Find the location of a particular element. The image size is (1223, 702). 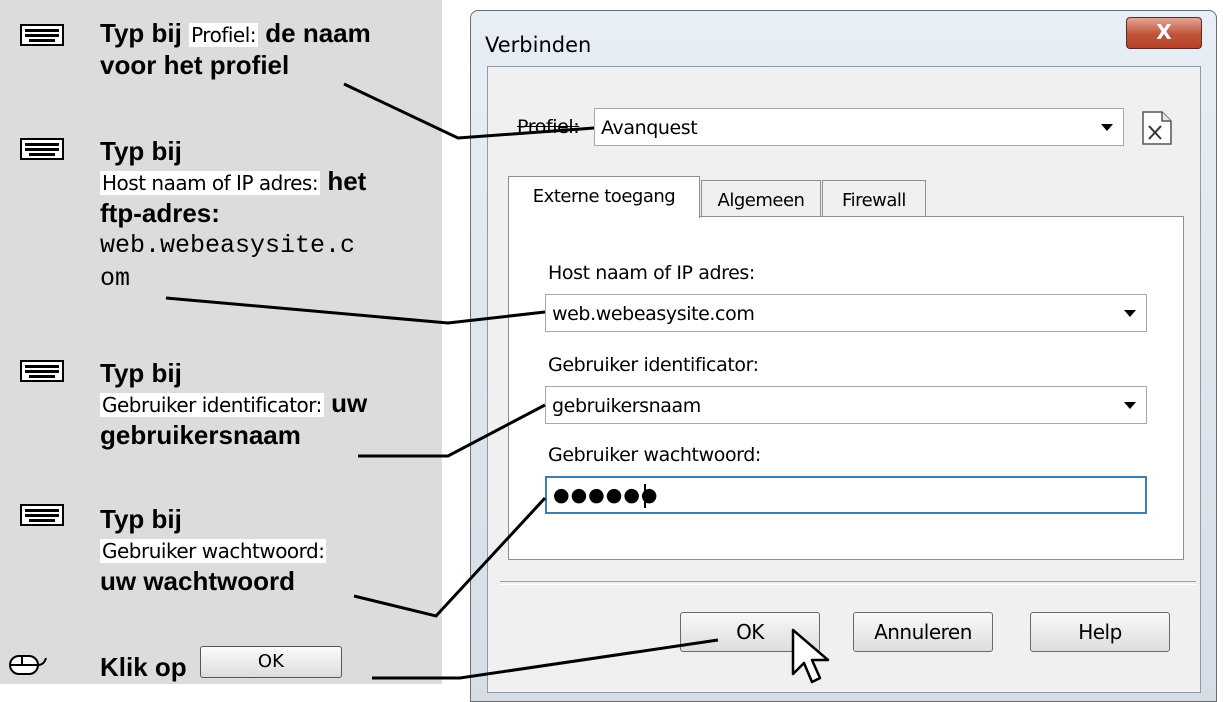

step-suffix: de naam is located at coordinates (318, 33).